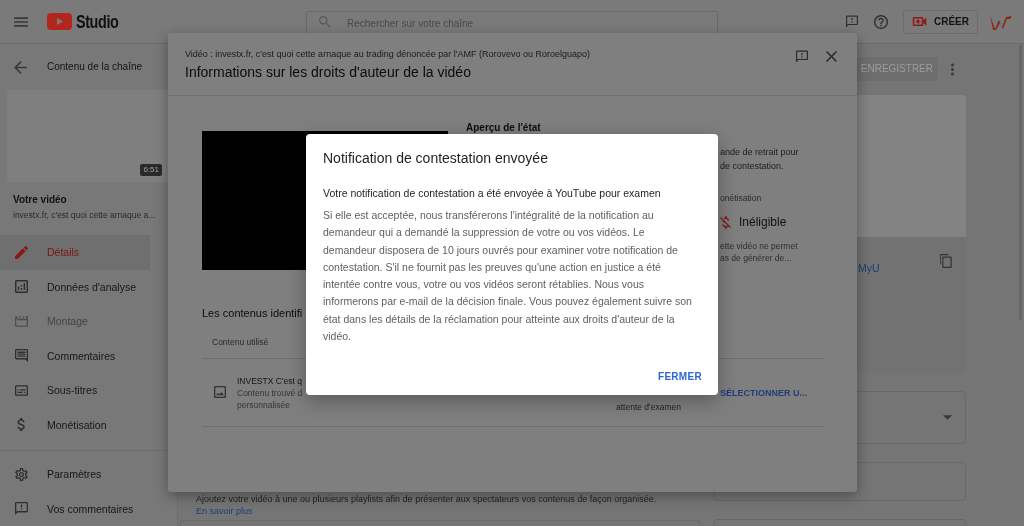 The width and height of the screenshot is (1024, 526). Describe the element at coordinates (21, 321) in the screenshot. I see `film-icon` at that location.